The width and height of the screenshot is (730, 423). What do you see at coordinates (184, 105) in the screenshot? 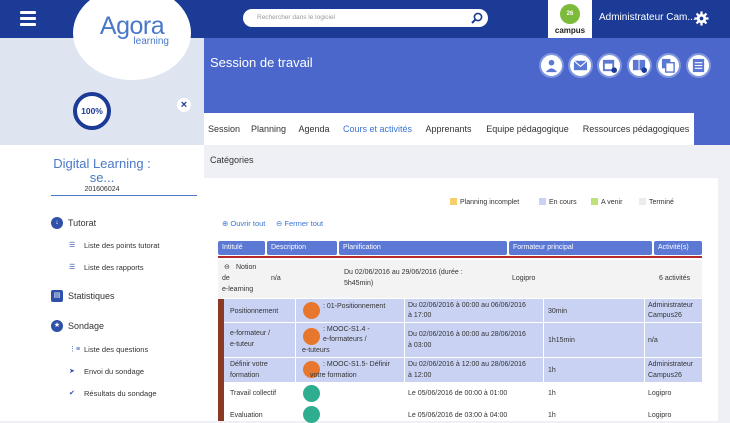
I see `close-icon: ×` at bounding box center [184, 105].